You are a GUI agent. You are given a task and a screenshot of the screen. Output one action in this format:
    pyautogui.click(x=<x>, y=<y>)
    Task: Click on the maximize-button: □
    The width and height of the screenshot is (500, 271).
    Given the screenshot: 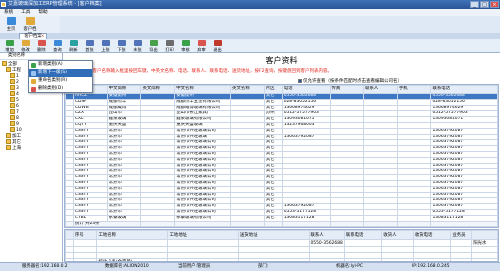 What is the action you would take?
    pyautogui.click(x=484, y=4)
    